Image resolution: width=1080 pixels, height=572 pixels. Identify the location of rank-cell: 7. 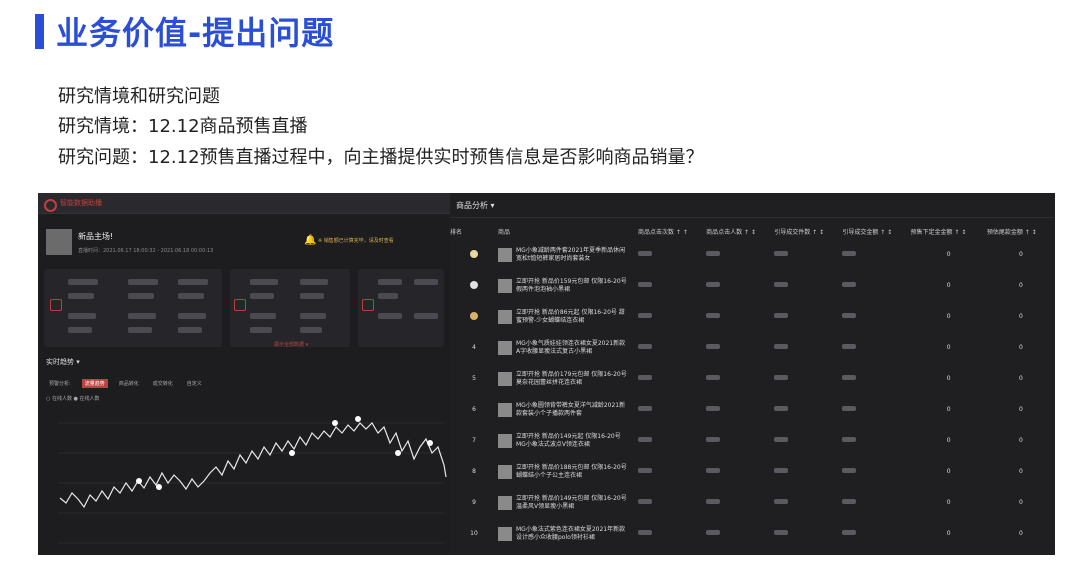
(474, 440).